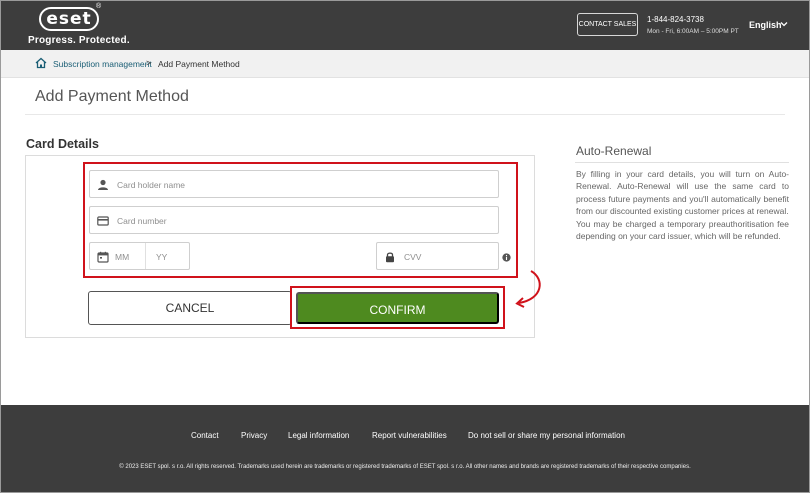  I want to click on chevron-down-icon, so click(784, 24).